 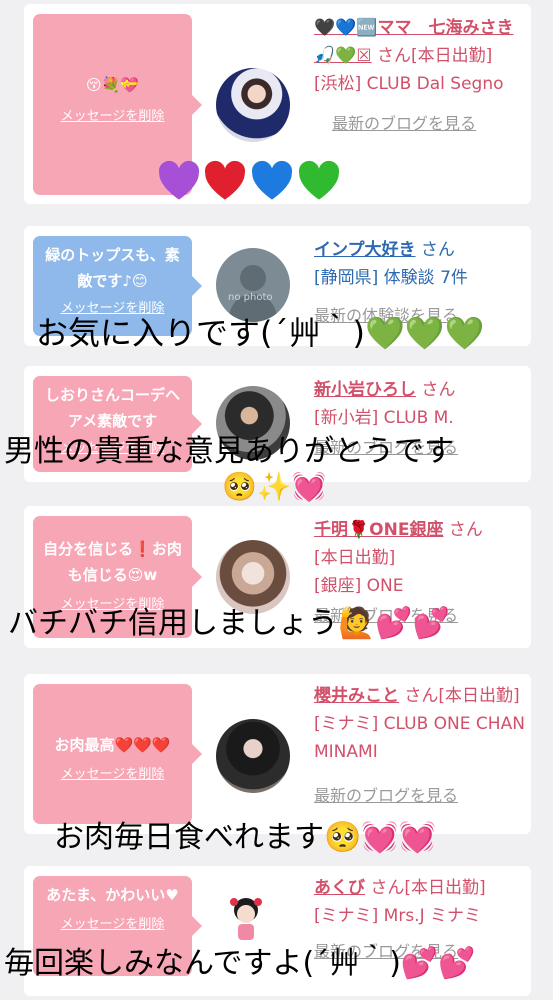 I want to click on user-info: [静岡県] 体験談 7件, so click(x=391, y=278).